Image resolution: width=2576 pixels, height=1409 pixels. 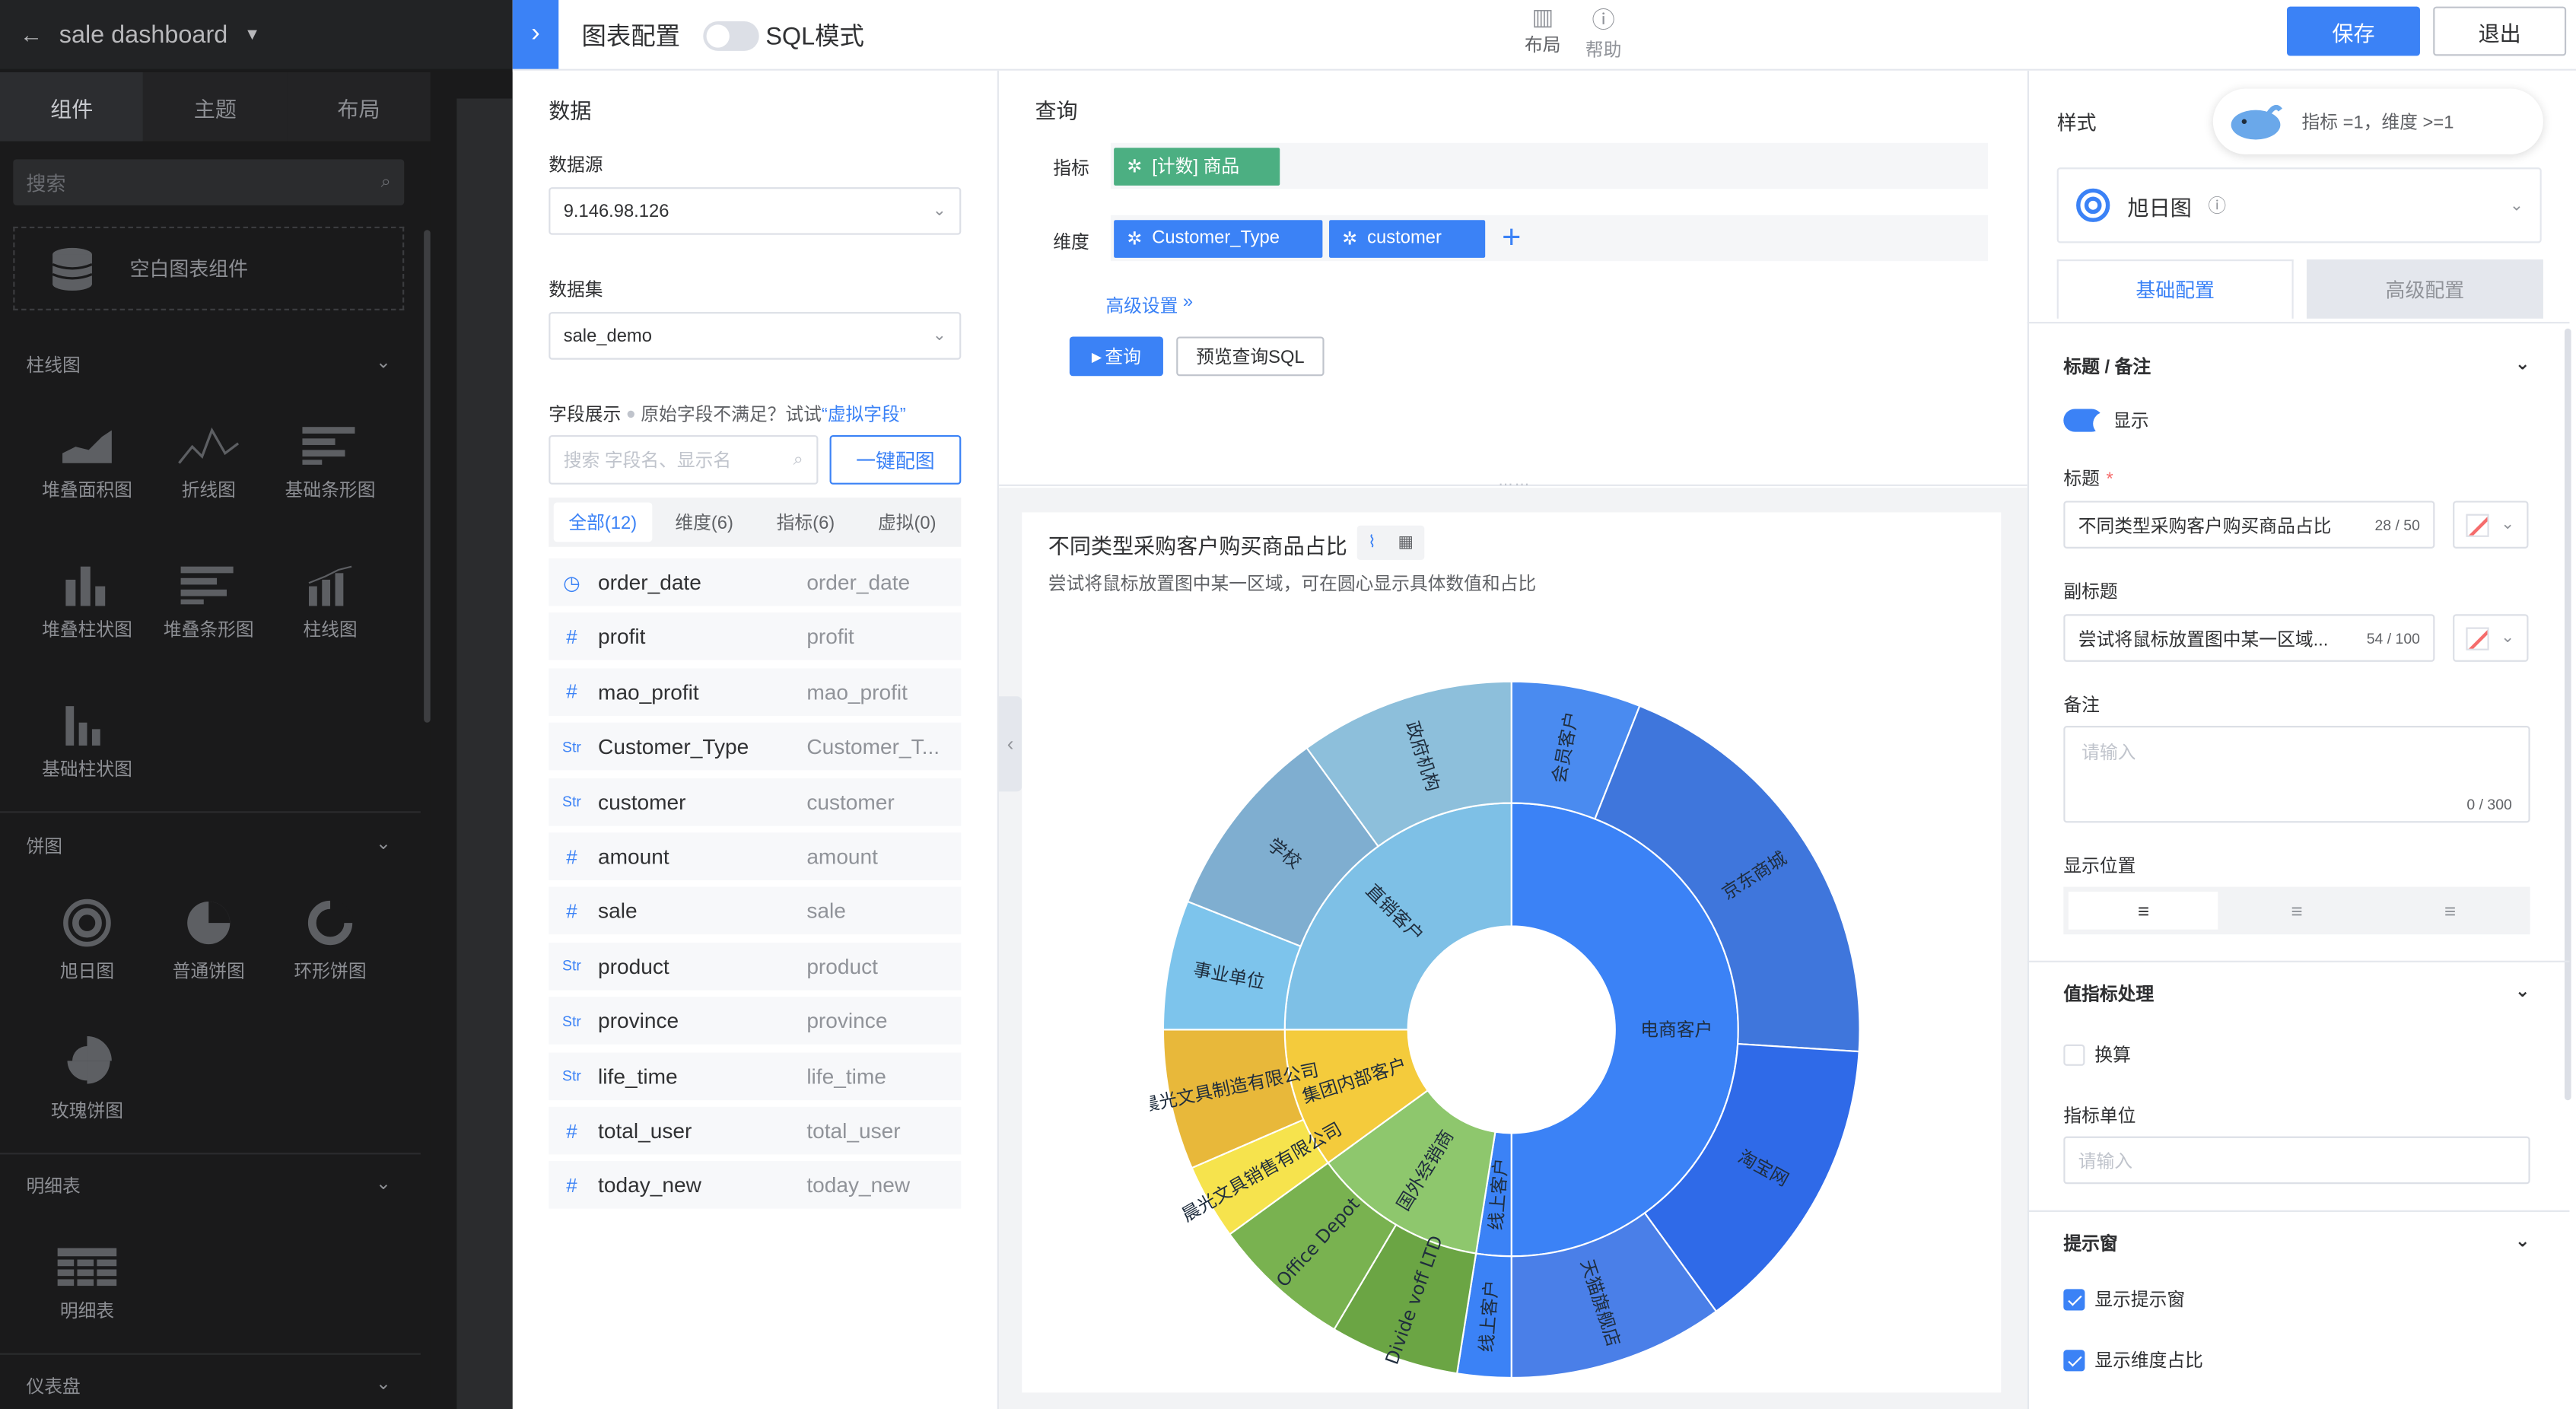 What do you see at coordinates (330, 929) in the screenshot?
I see `tile-donut: 环形饼图` at bounding box center [330, 929].